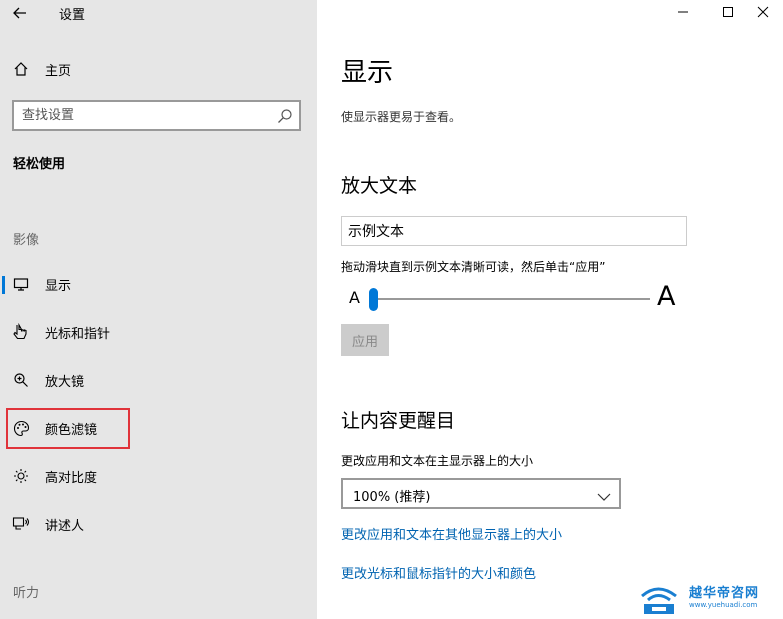 This screenshot has height=619, width=783. I want to click on page-subtitle: 使显示器更易于查看。, so click(401, 117).